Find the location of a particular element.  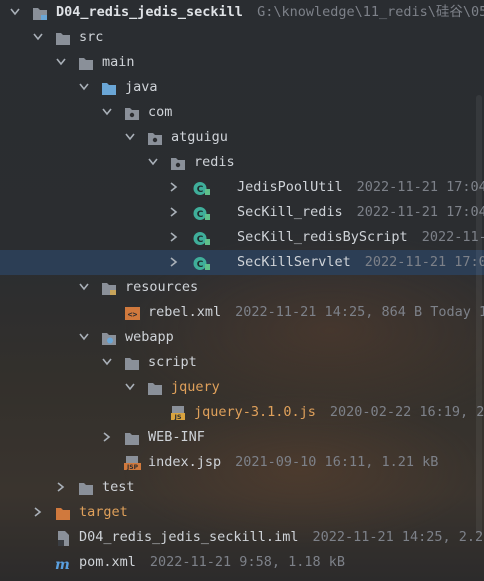

class-name: SecKill_redis is located at coordinates (290, 212).